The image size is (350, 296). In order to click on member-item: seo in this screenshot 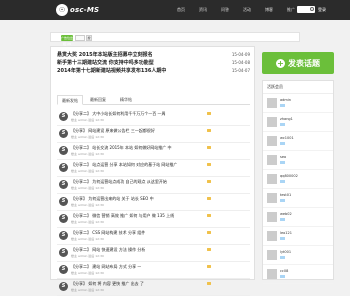, I will do `click(298, 160)`.